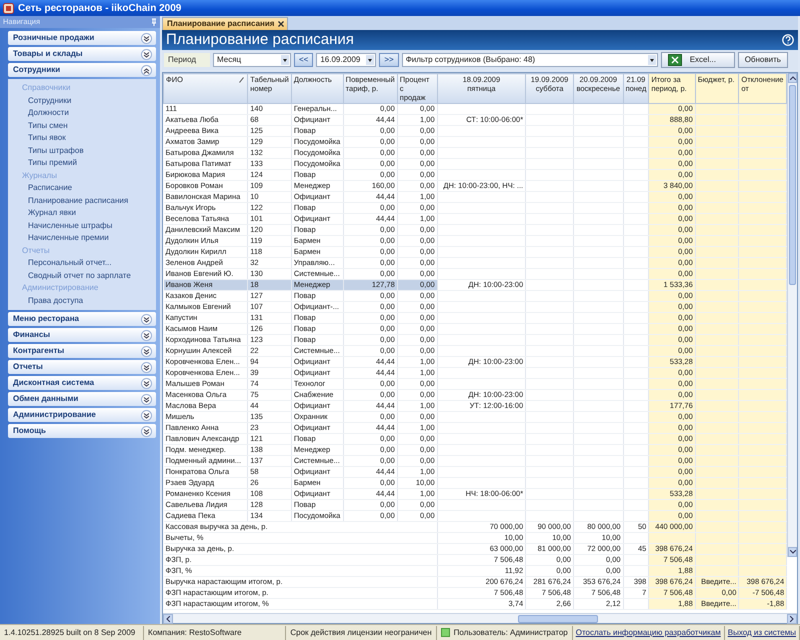  I want to click on document-tab: Планирование расписания, so click(225, 23).